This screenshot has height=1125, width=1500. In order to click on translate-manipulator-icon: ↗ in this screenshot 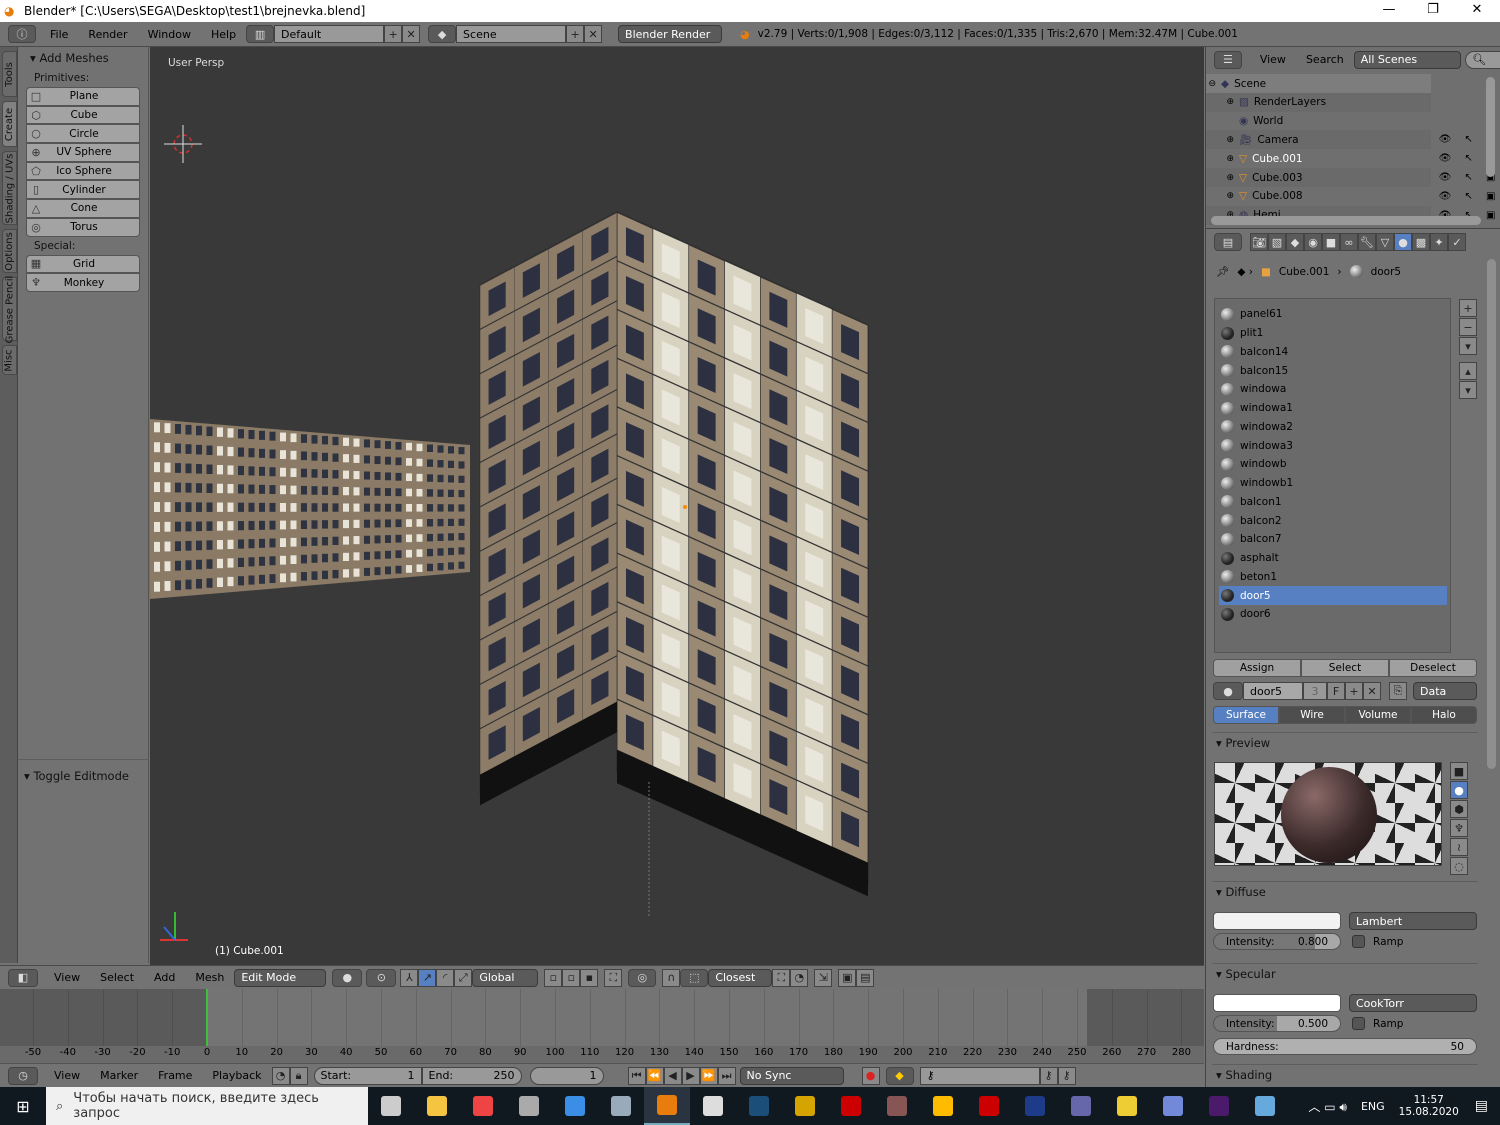, I will do `click(427, 977)`.